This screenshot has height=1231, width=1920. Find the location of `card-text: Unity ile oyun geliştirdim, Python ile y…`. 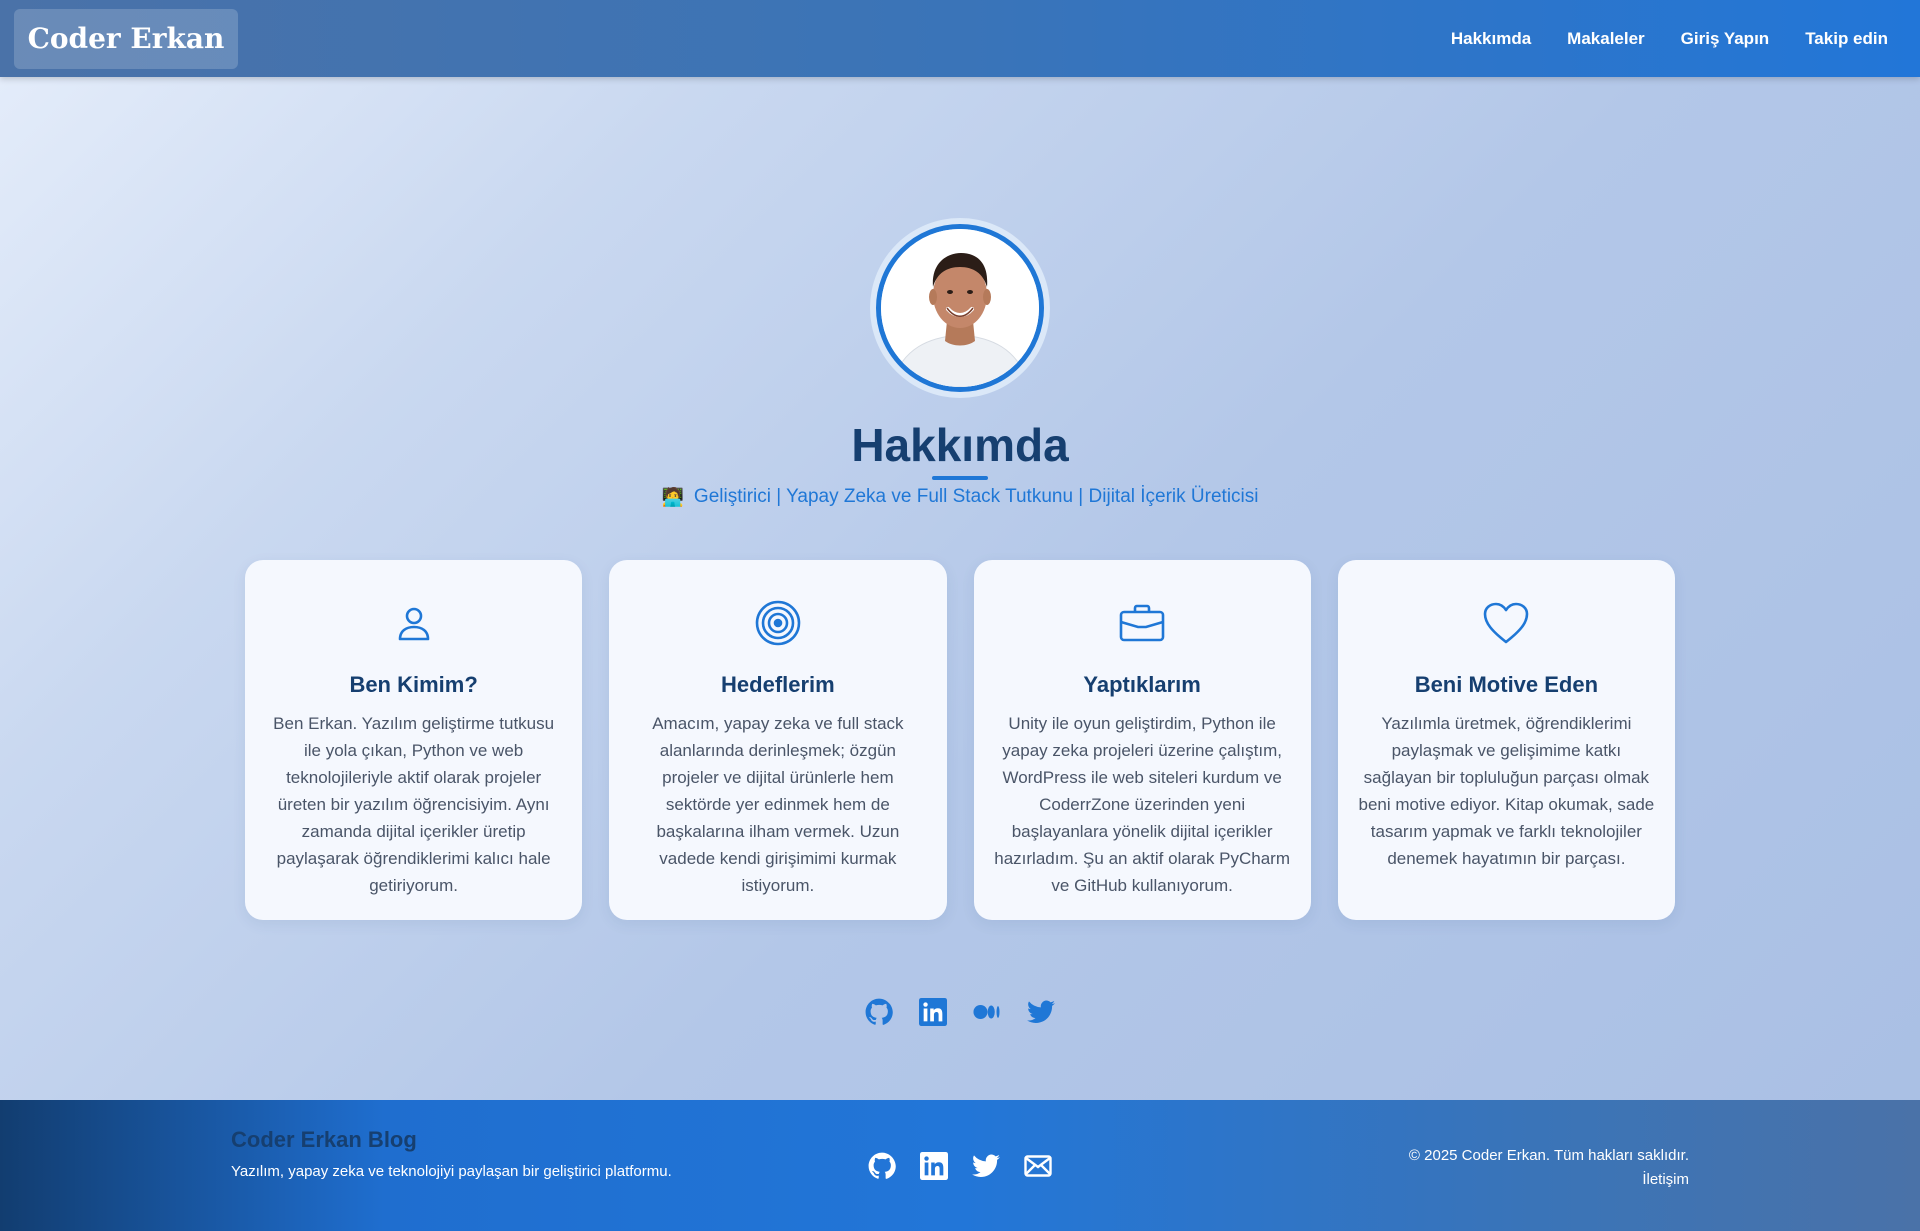

card-text: Unity ile oyun geliştirdim, Python ile y… is located at coordinates (1142, 804).